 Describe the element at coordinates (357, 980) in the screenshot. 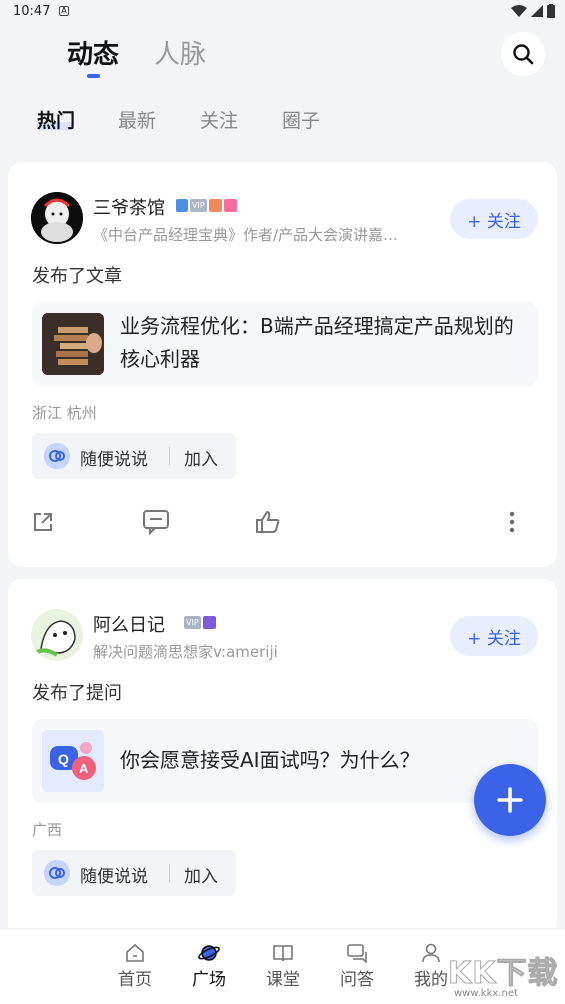

I see `nav-label: 问答` at that location.